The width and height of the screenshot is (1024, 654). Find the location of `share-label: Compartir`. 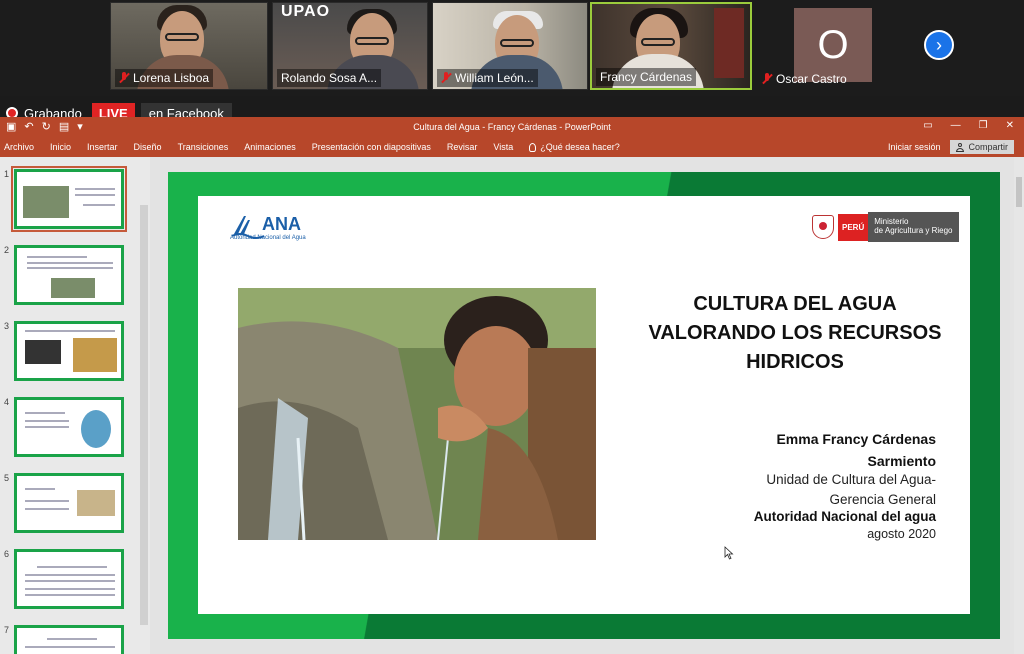

share-label: Compartir is located at coordinates (988, 147).